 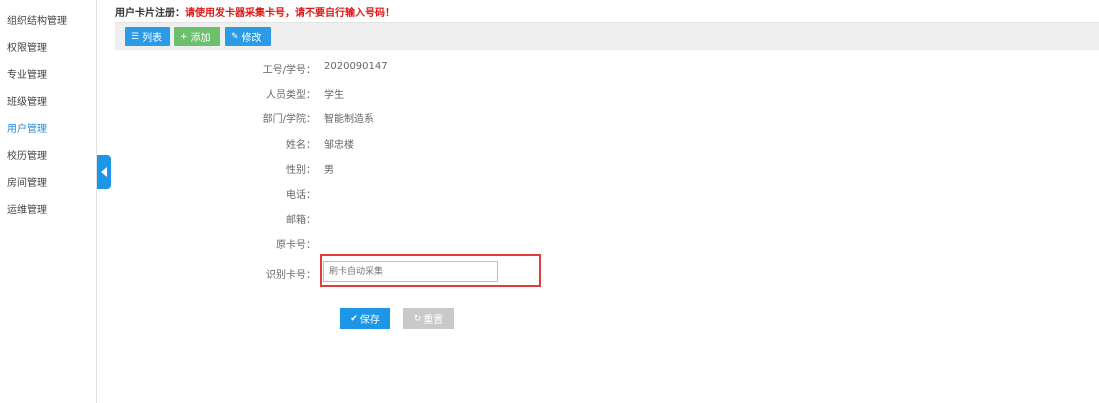 What do you see at coordinates (339, 145) in the screenshot?
I see `name-value: 邹忠楼` at bounding box center [339, 145].